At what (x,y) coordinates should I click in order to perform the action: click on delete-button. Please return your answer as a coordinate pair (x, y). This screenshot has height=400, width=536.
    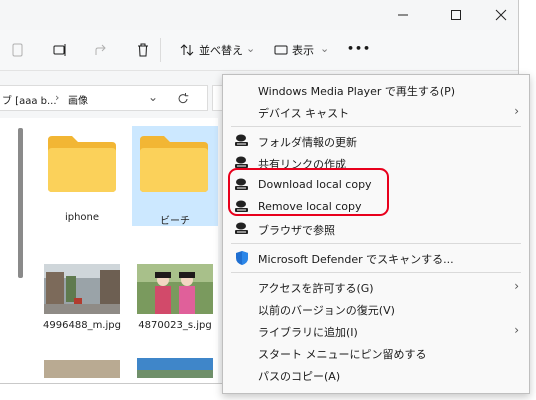
    Looking at the image, I should click on (143, 50).